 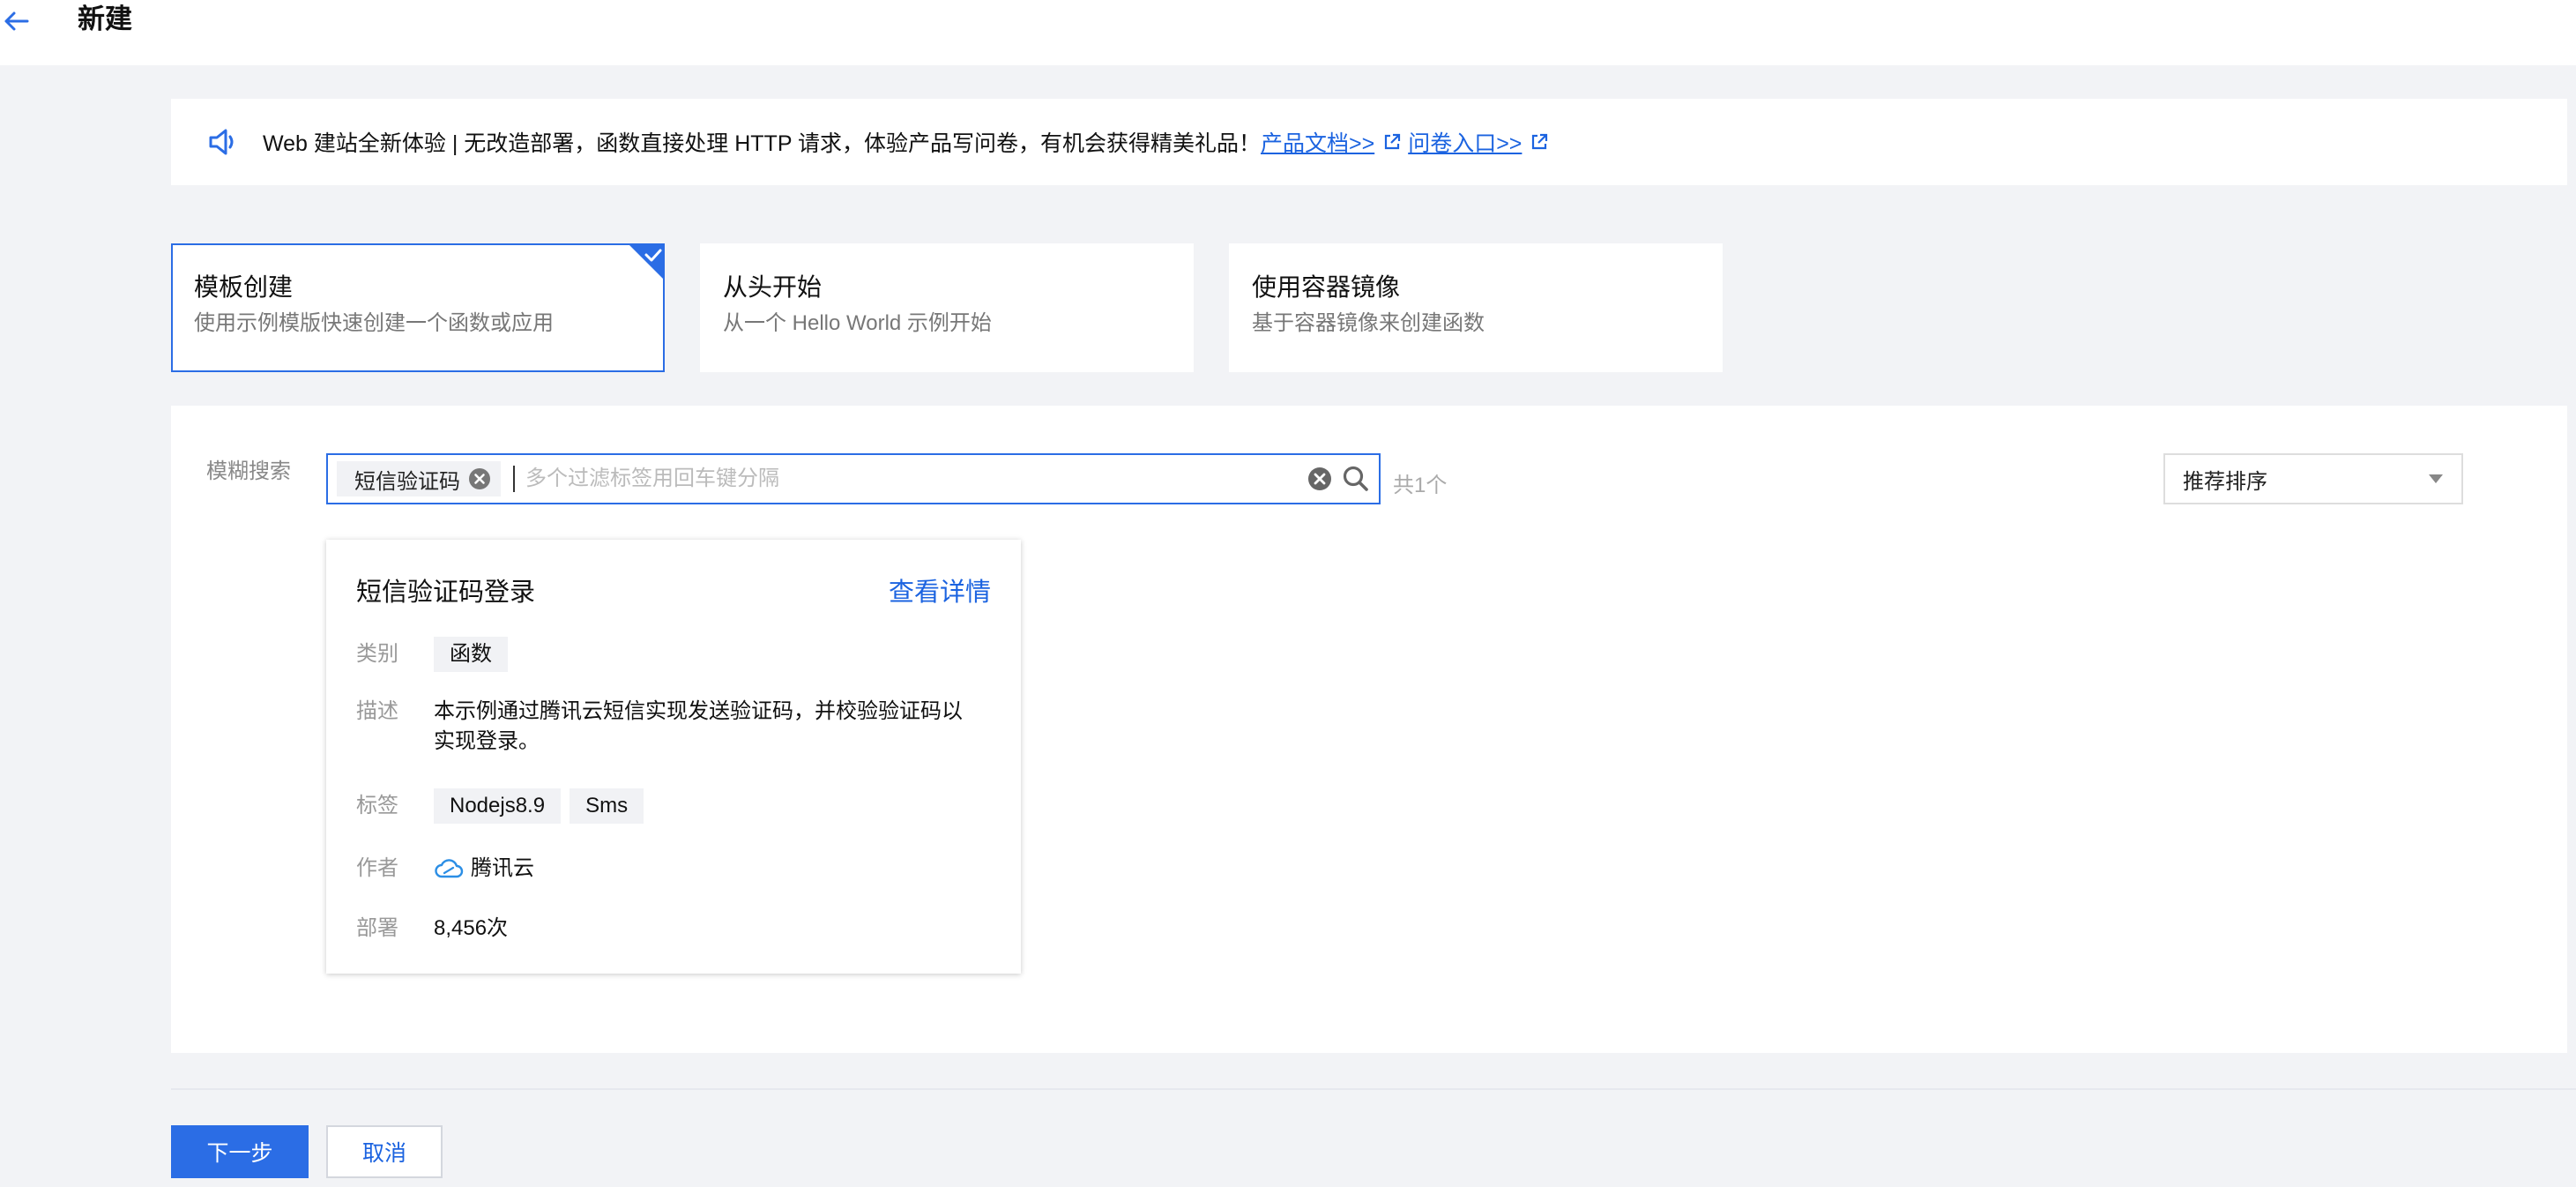 I want to click on sort-select: 推荐排序, so click(x=2313, y=478).